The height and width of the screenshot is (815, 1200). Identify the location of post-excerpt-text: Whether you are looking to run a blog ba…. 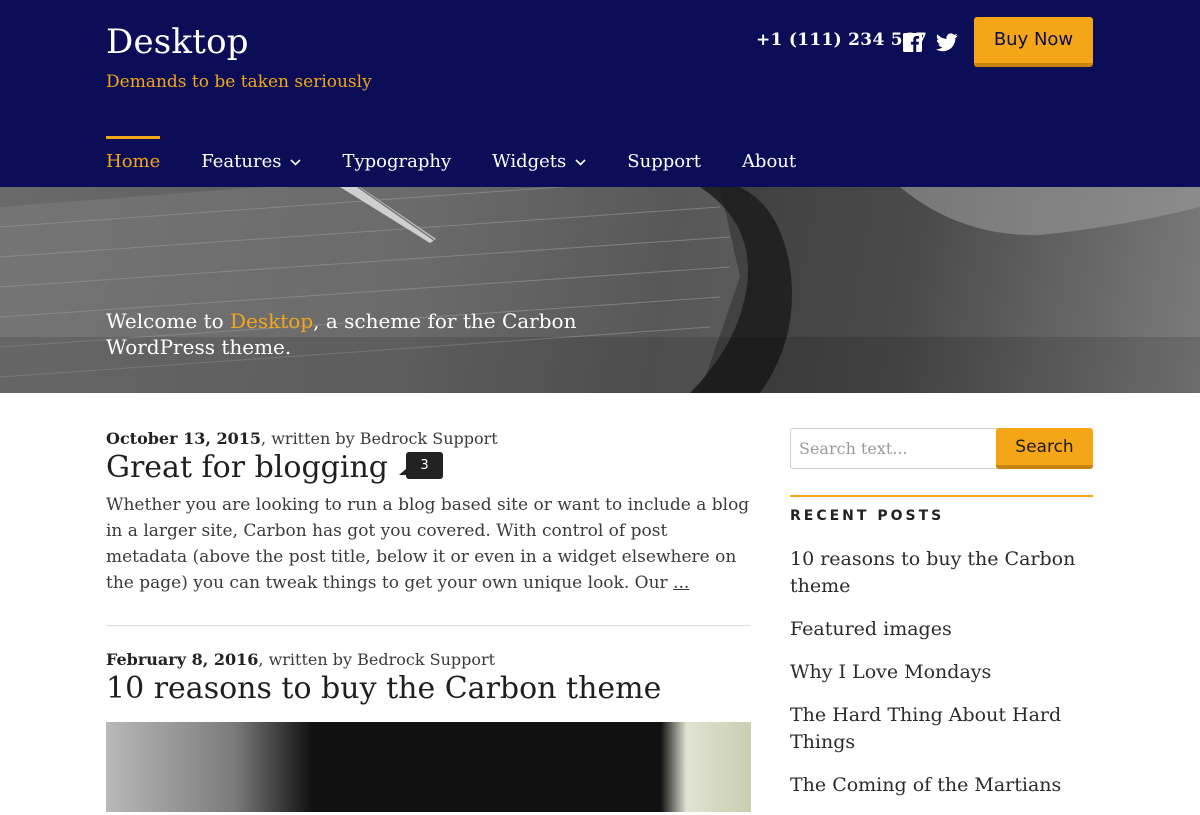
(428, 544).